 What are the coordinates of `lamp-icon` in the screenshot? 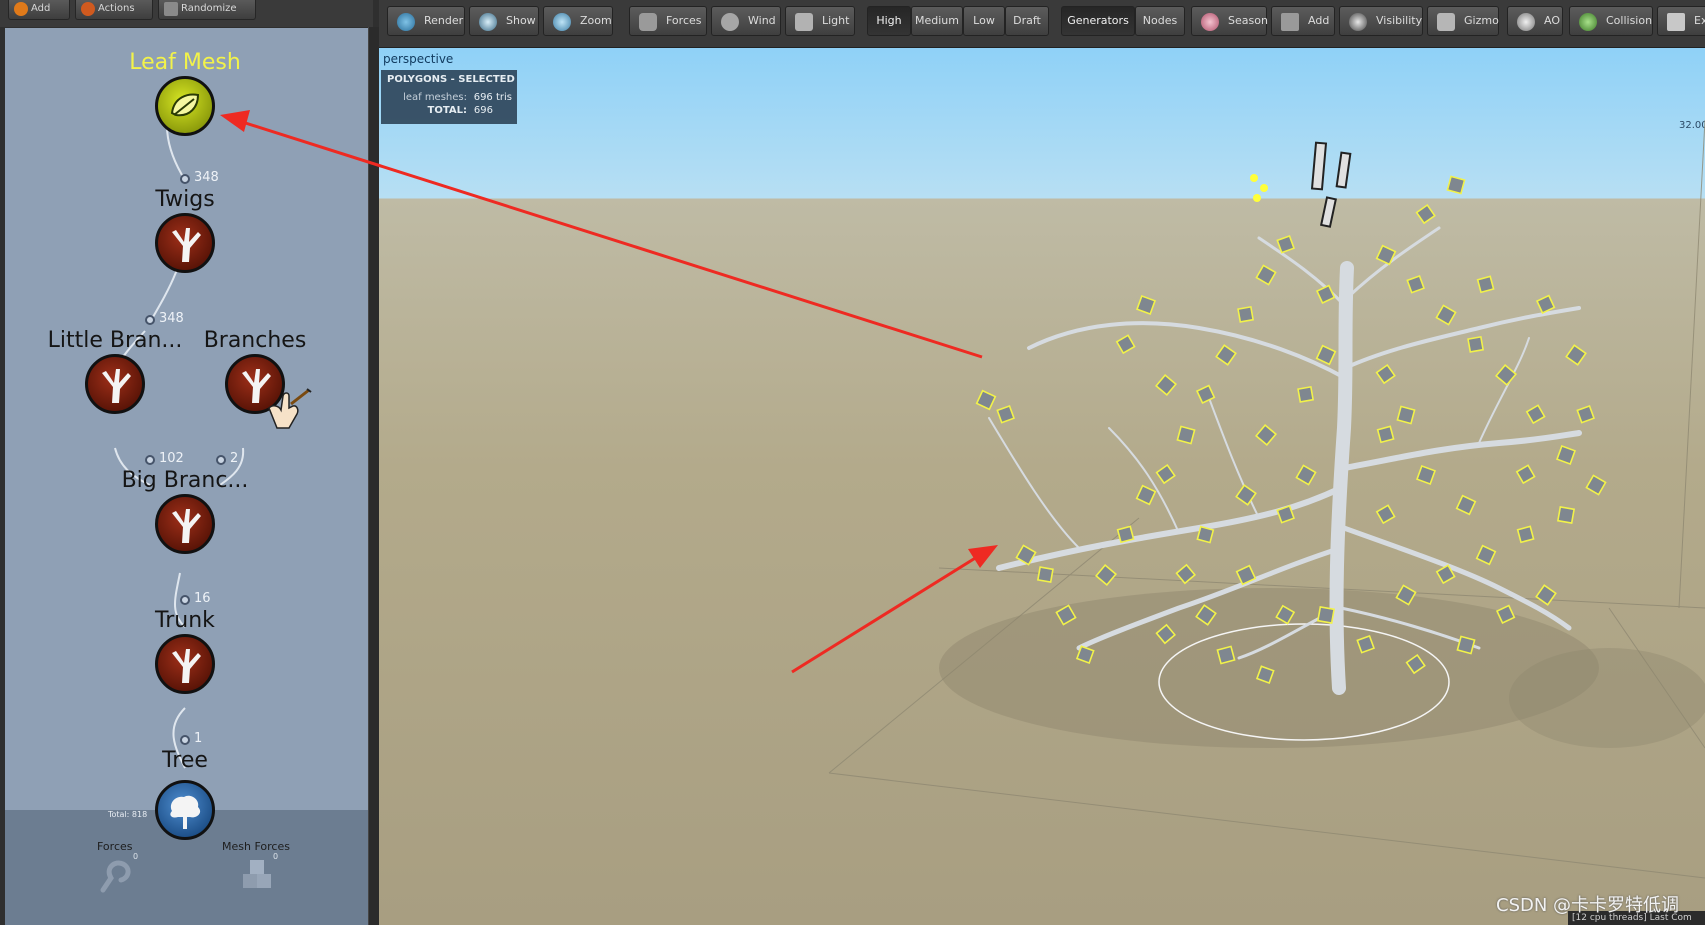 It's located at (804, 22).